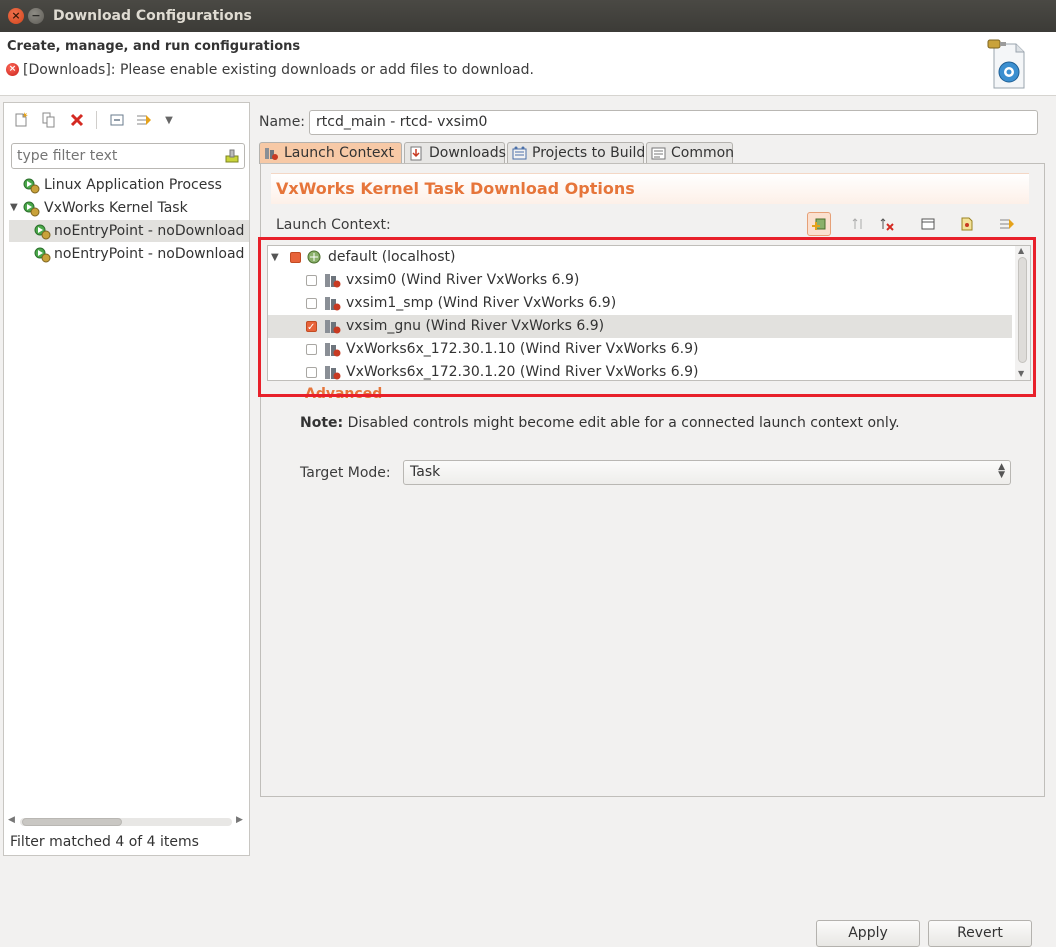 The width and height of the screenshot is (1056, 947). Describe the element at coordinates (345, 473) in the screenshot. I see `target-mode-label: Target Mode:` at that location.